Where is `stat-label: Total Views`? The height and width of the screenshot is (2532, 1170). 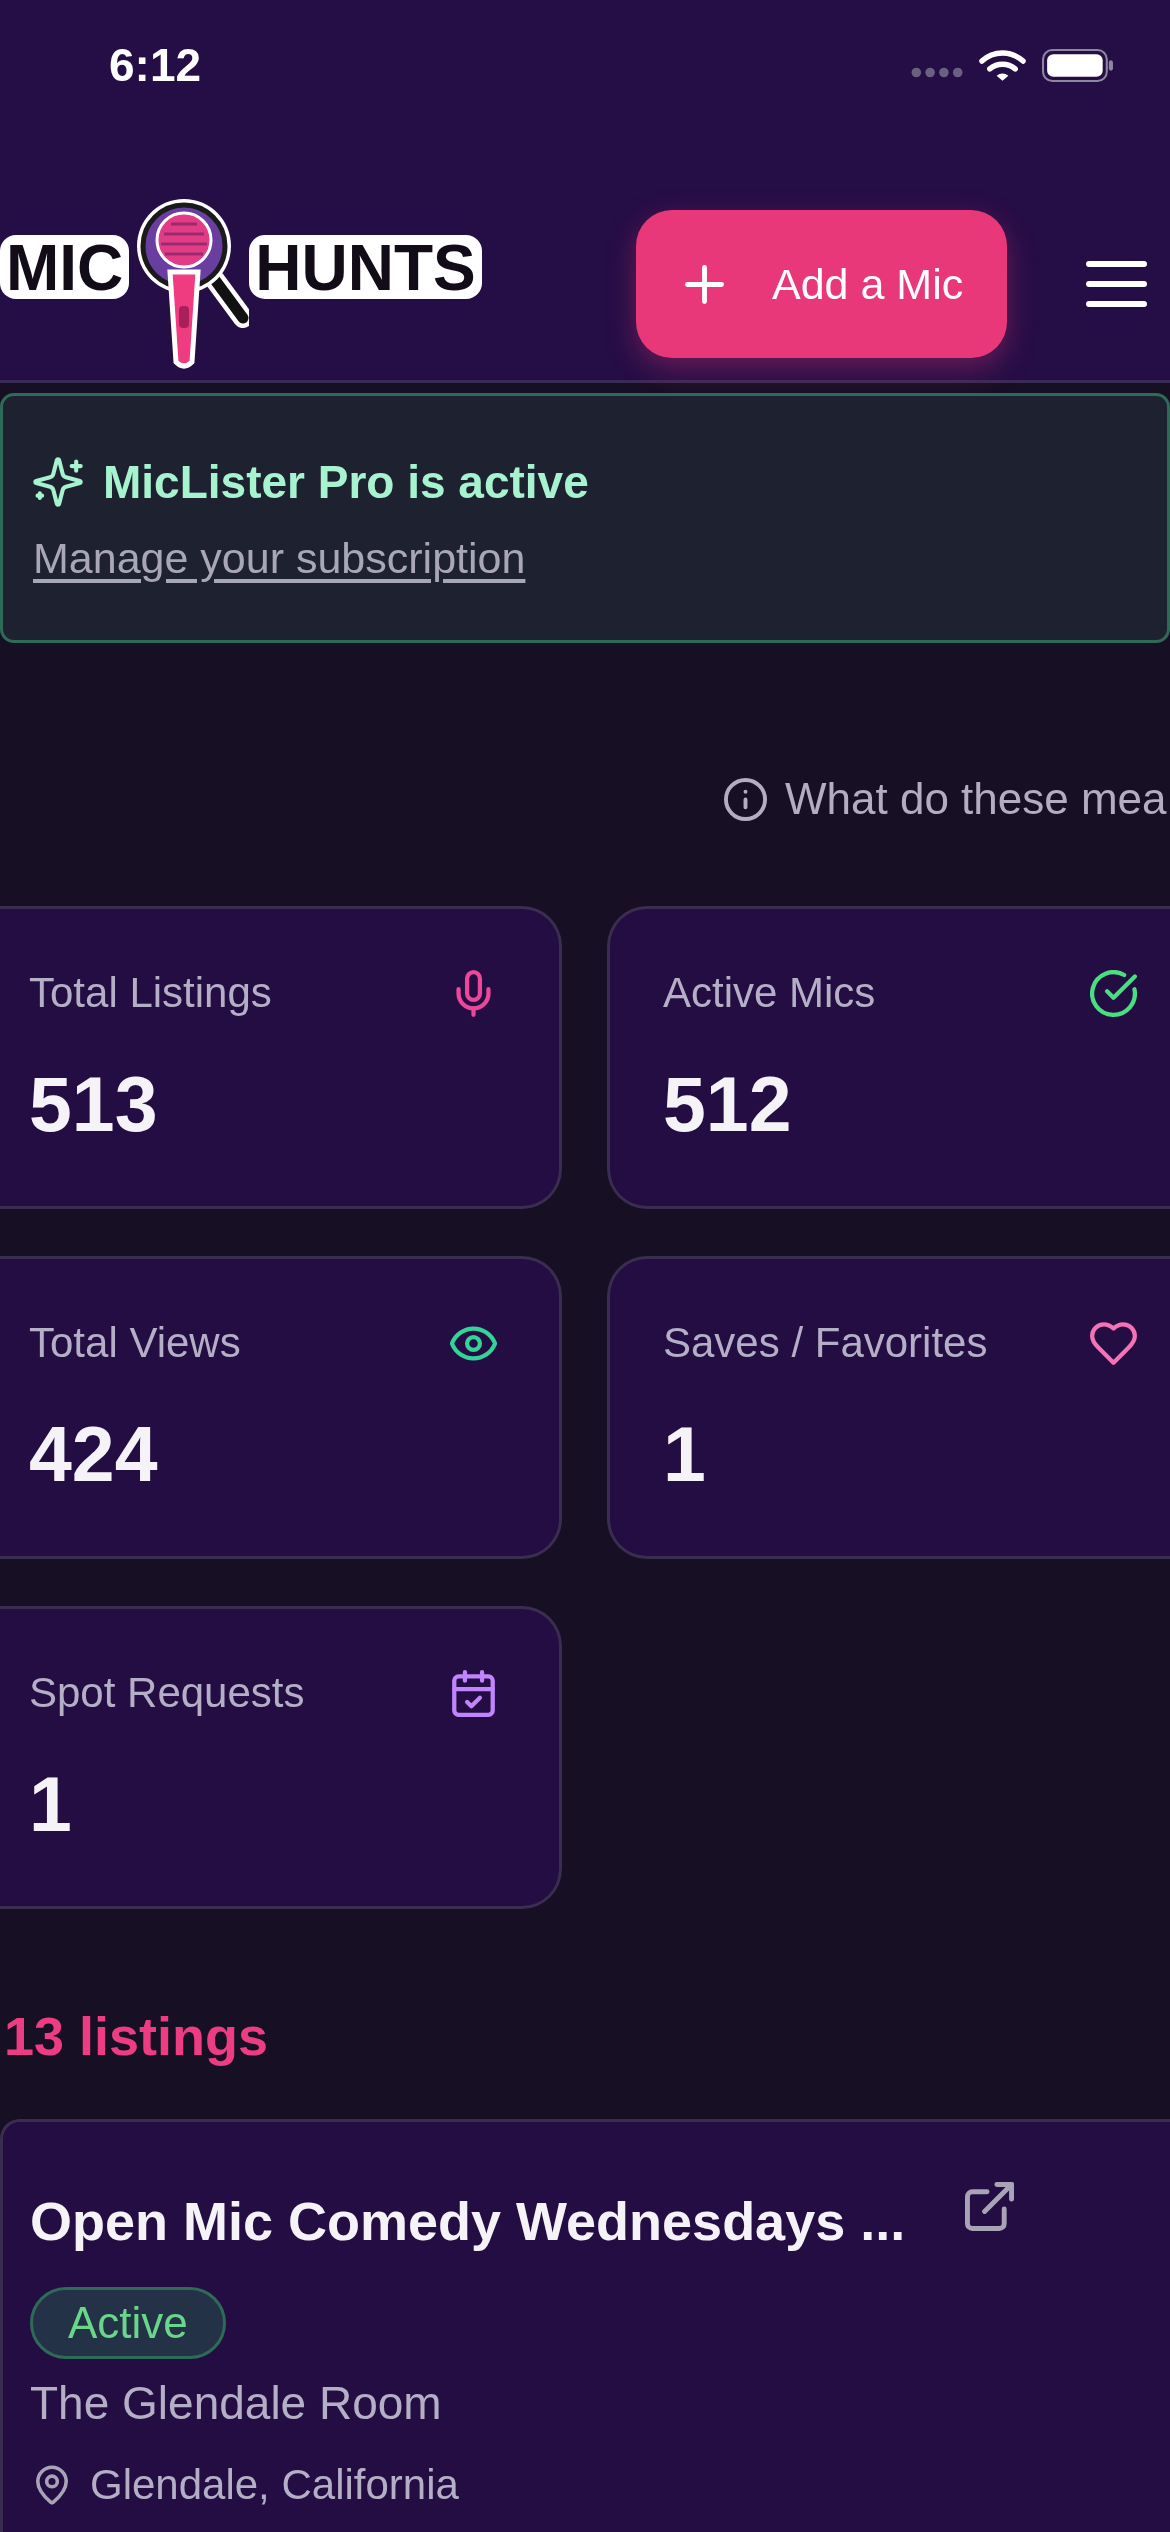
stat-label: Total Views is located at coordinates (135, 1343).